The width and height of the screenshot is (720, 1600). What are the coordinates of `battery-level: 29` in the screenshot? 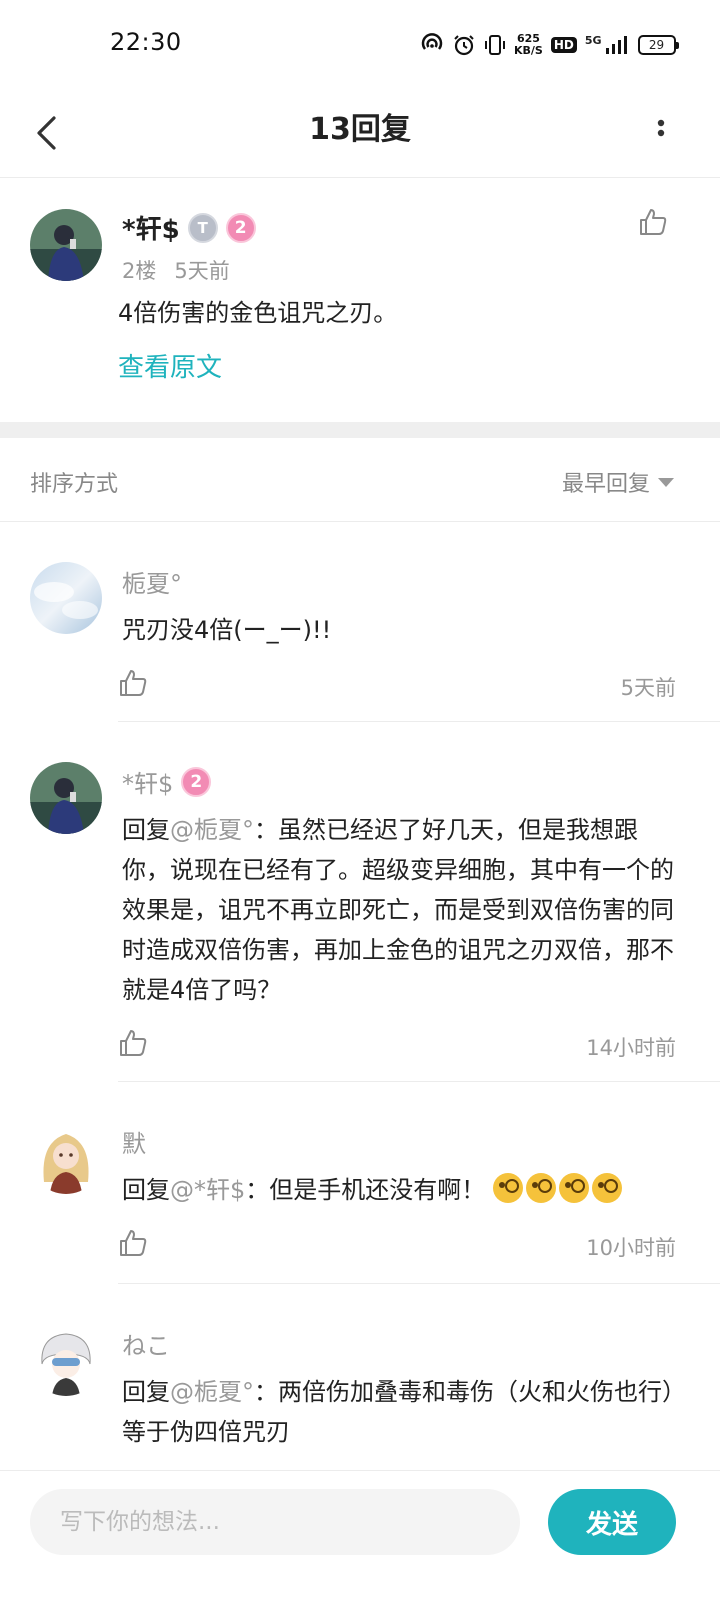 It's located at (656, 45).